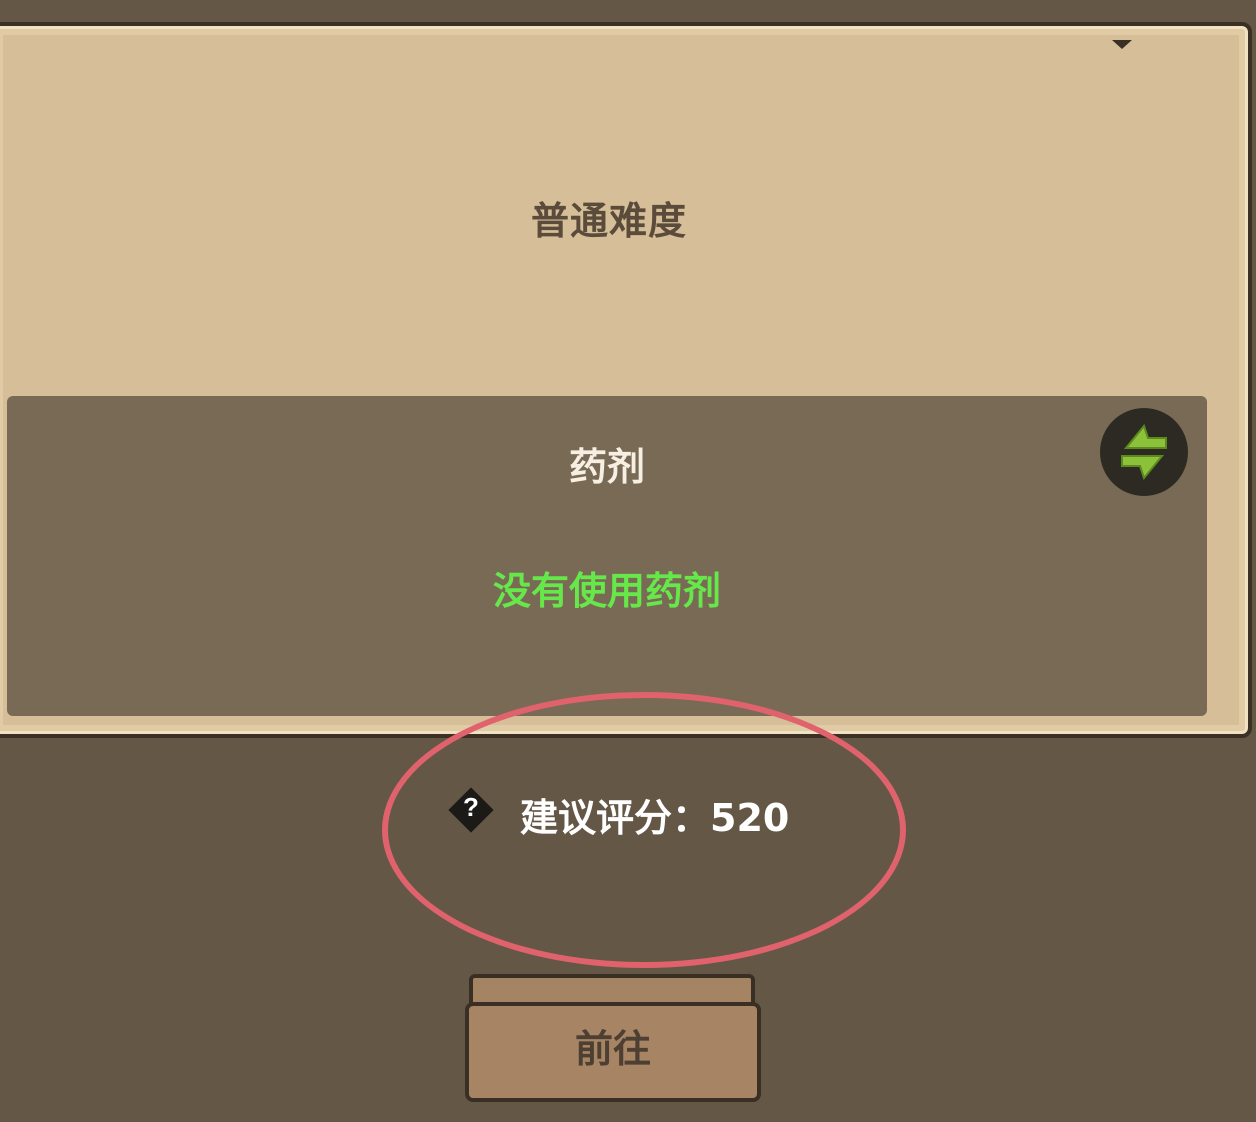 The width and height of the screenshot is (1256, 1122). I want to click on potion-status: 没有使用药剂, so click(606, 591).